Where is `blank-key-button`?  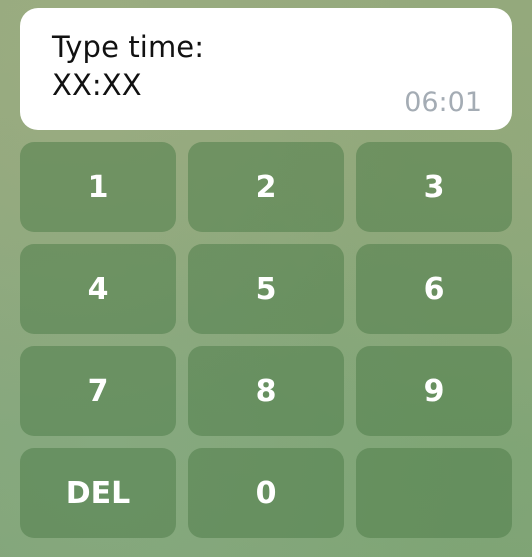 blank-key-button is located at coordinates (434, 493).